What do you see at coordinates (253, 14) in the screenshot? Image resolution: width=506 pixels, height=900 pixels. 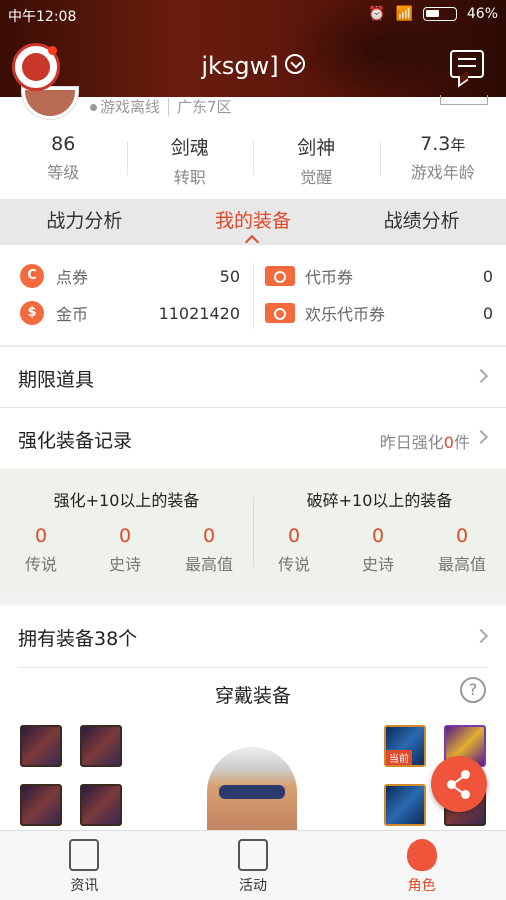 I see `status-bar: 中午12:08 ⏰ 📶 46%` at bounding box center [253, 14].